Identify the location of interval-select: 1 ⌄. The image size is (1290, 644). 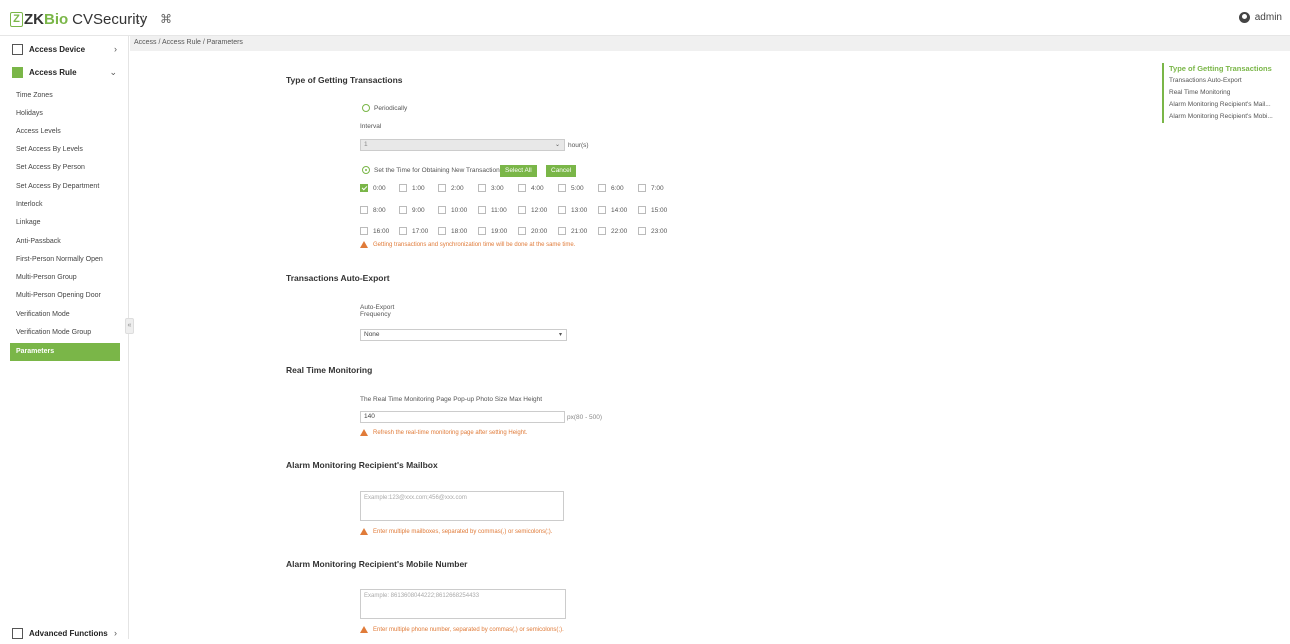
(462, 145).